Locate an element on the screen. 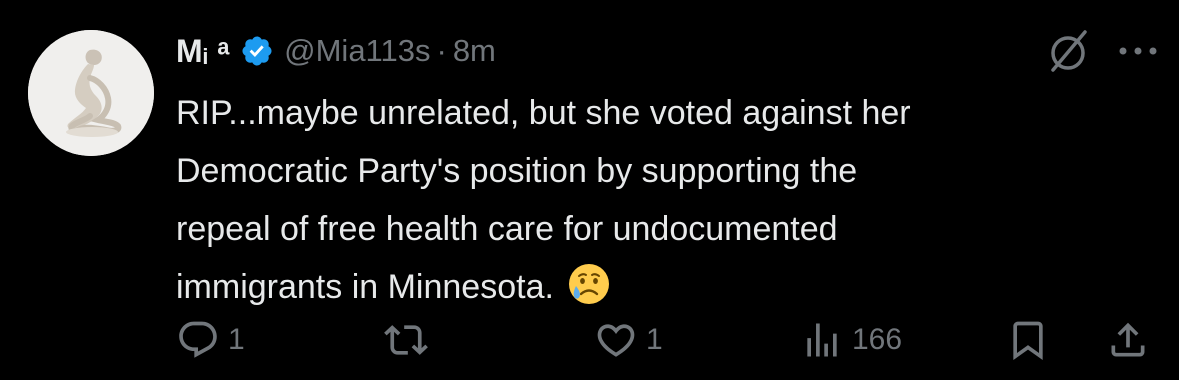 The width and height of the screenshot is (1179, 380). bookmark-icon is located at coordinates (1028, 341).